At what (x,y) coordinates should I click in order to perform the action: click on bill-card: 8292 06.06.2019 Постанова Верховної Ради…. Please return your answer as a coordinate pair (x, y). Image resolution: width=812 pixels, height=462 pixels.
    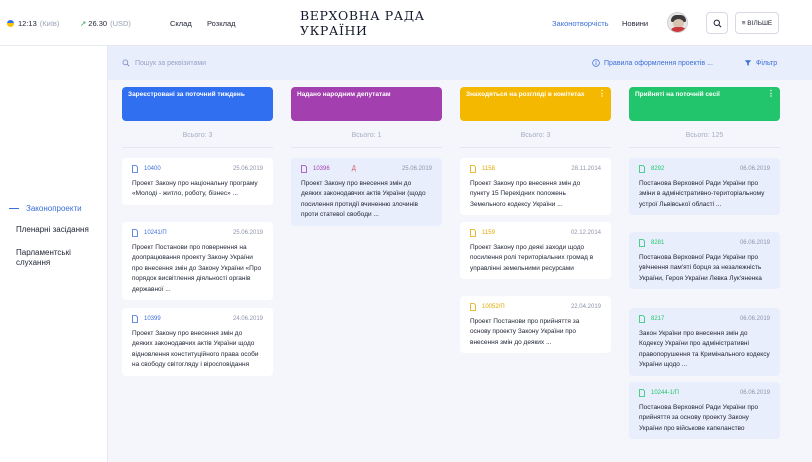
    Looking at the image, I should click on (704, 187).